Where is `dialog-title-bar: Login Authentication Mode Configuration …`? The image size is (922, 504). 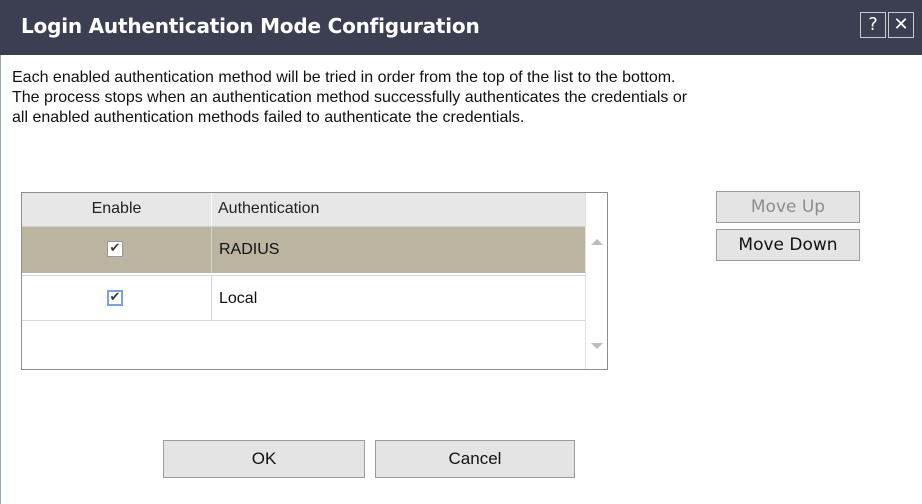 dialog-title-bar: Login Authentication Mode Configuration … is located at coordinates (461, 27).